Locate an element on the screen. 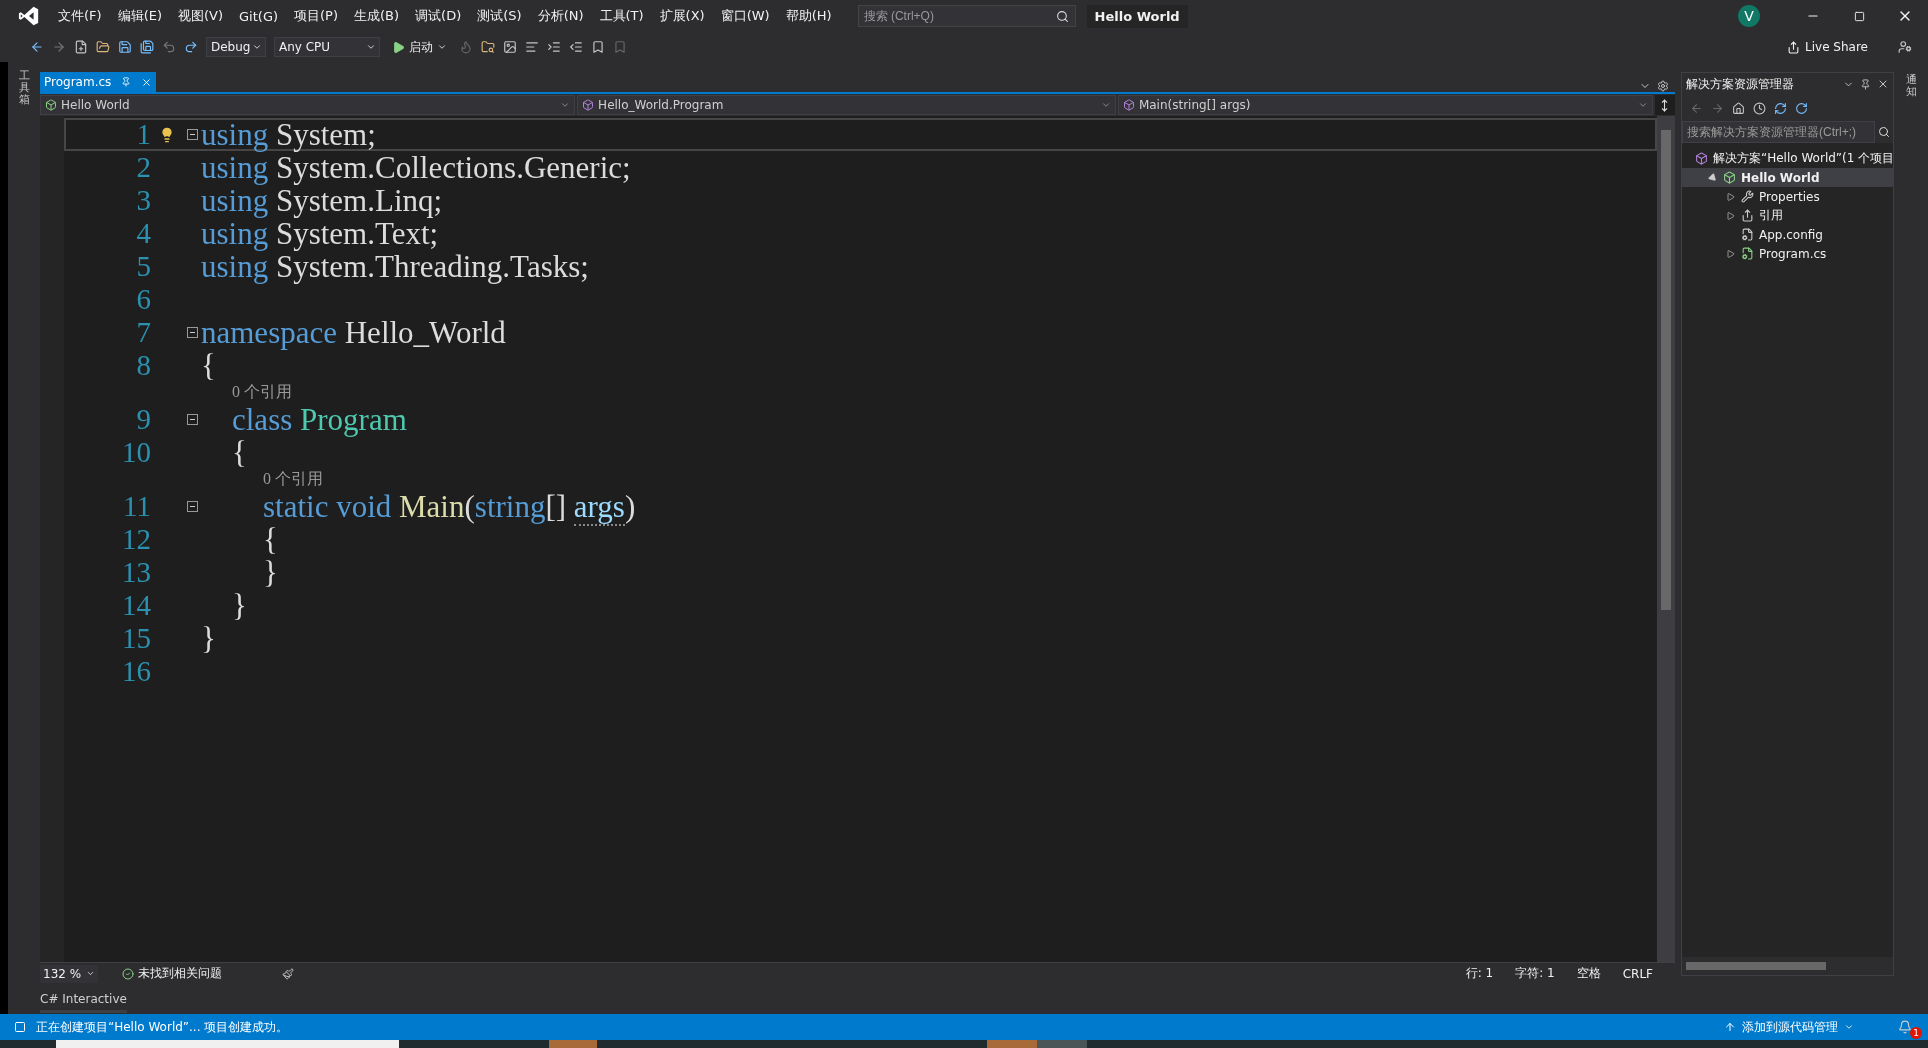  menu-item: 调试(D) is located at coordinates (438, 16).